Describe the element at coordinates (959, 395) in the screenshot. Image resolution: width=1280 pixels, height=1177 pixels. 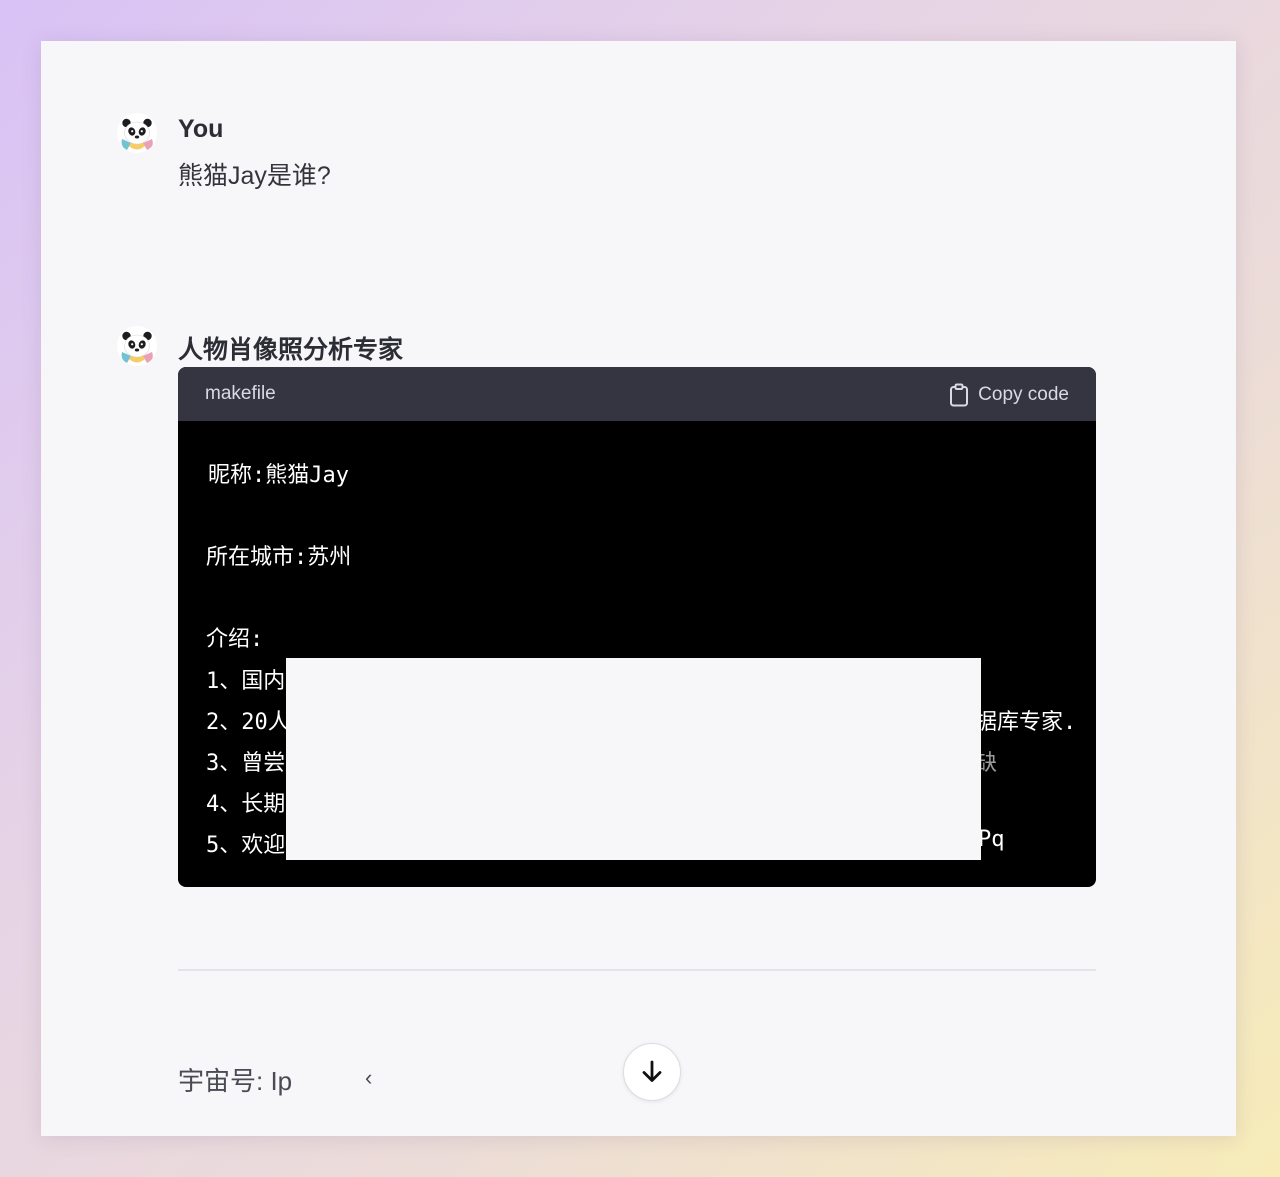
I see `clipboard-icon` at that location.